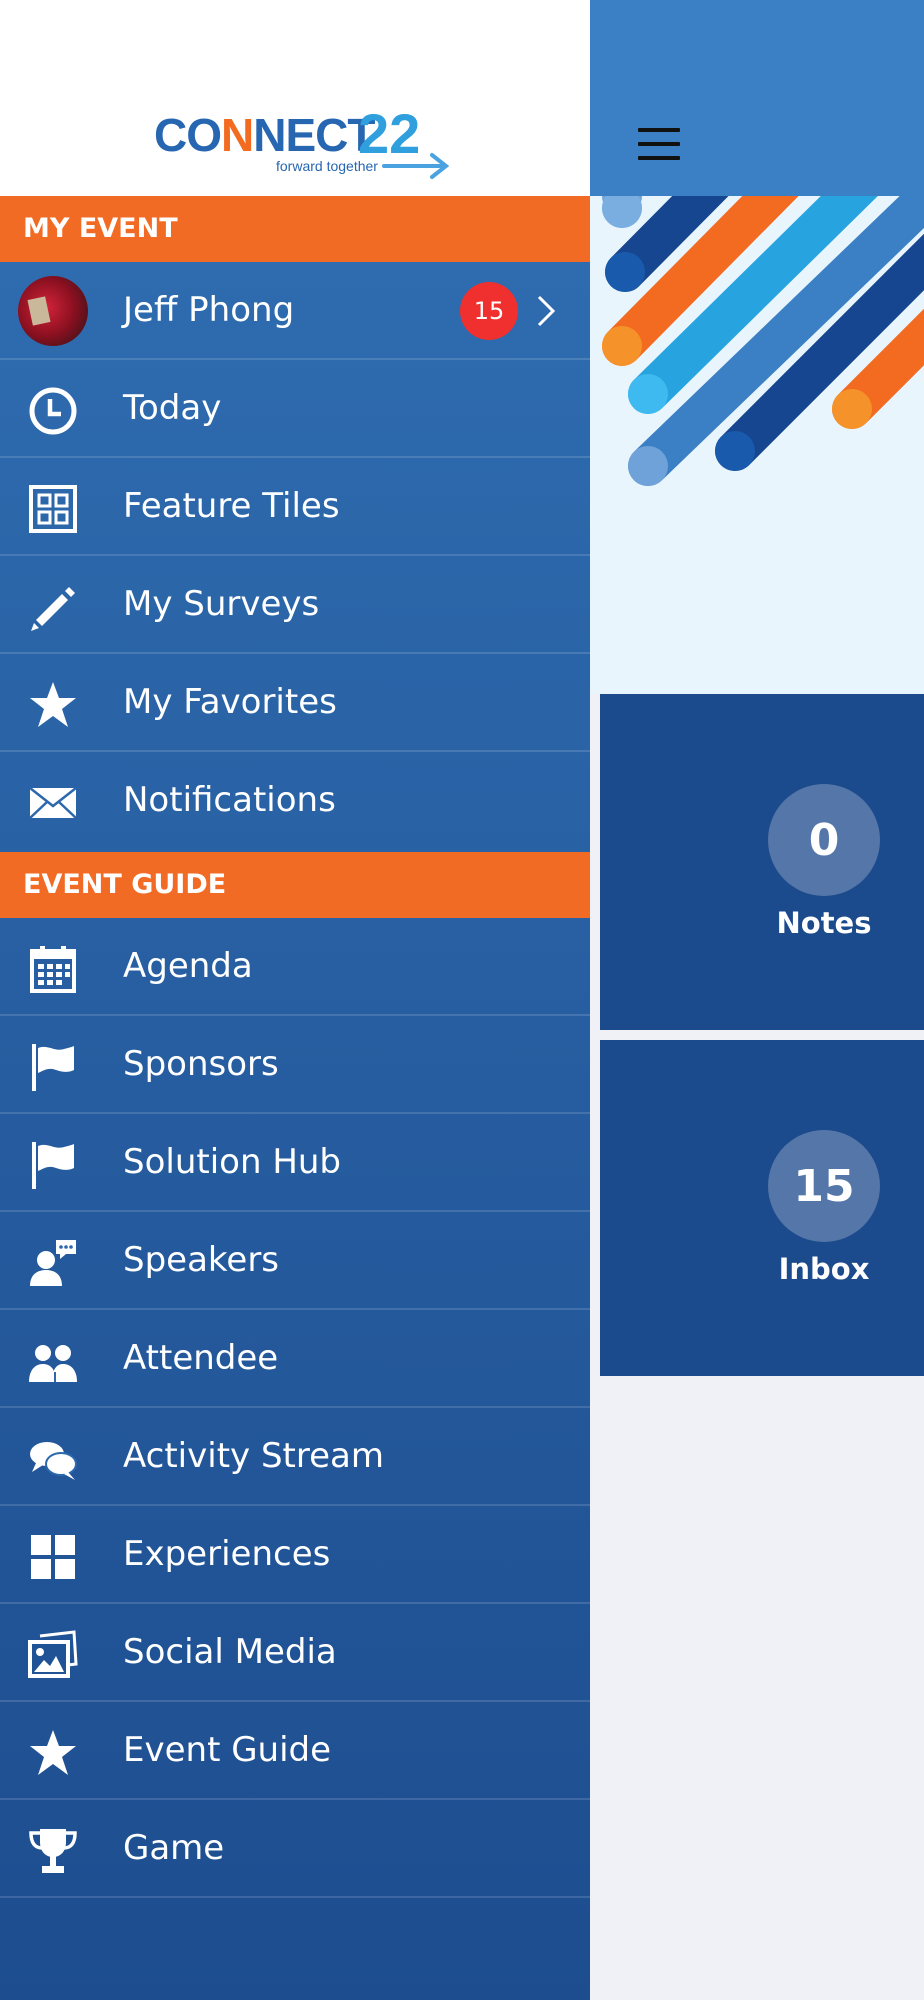 This screenshot has width=924, height=2000. I want to click on envelope-icon, so click(53, 803).